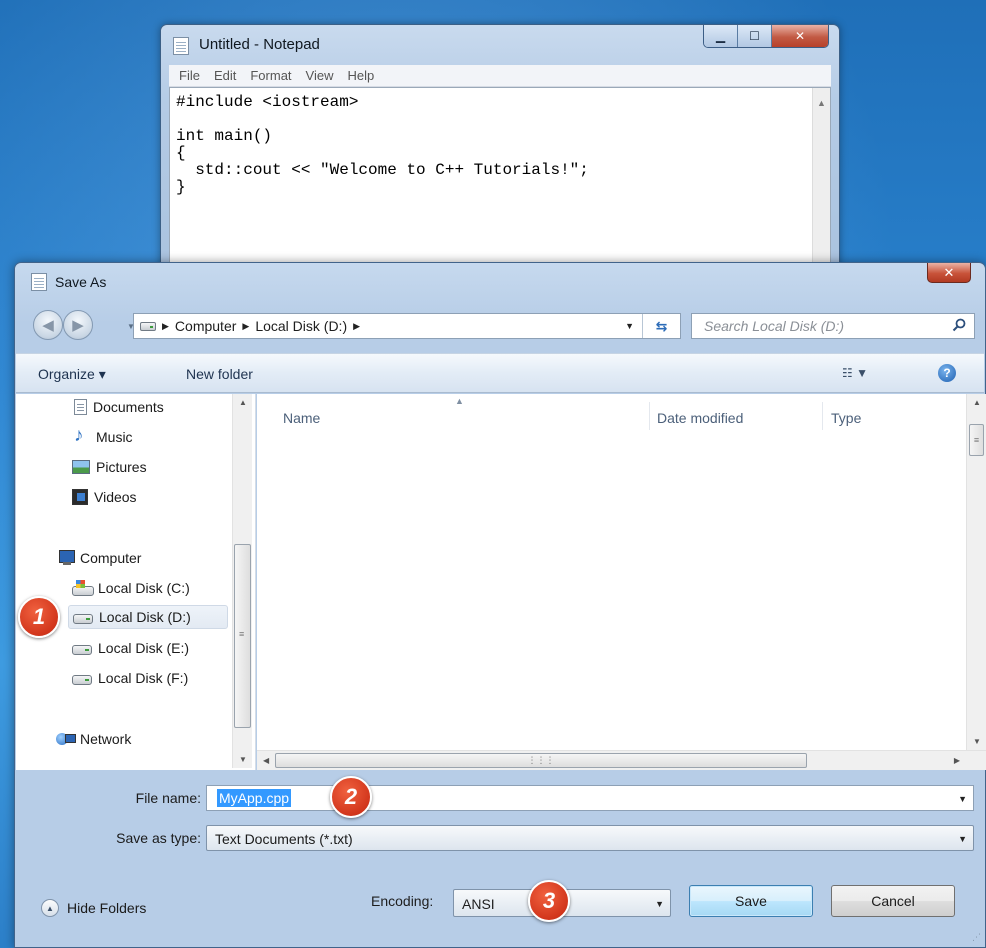 The width and height of the screenshot is (986, 948). Describe the element at coordinates (351, 797) in the screenshot. I see `step-badge-2: 2` at that location.